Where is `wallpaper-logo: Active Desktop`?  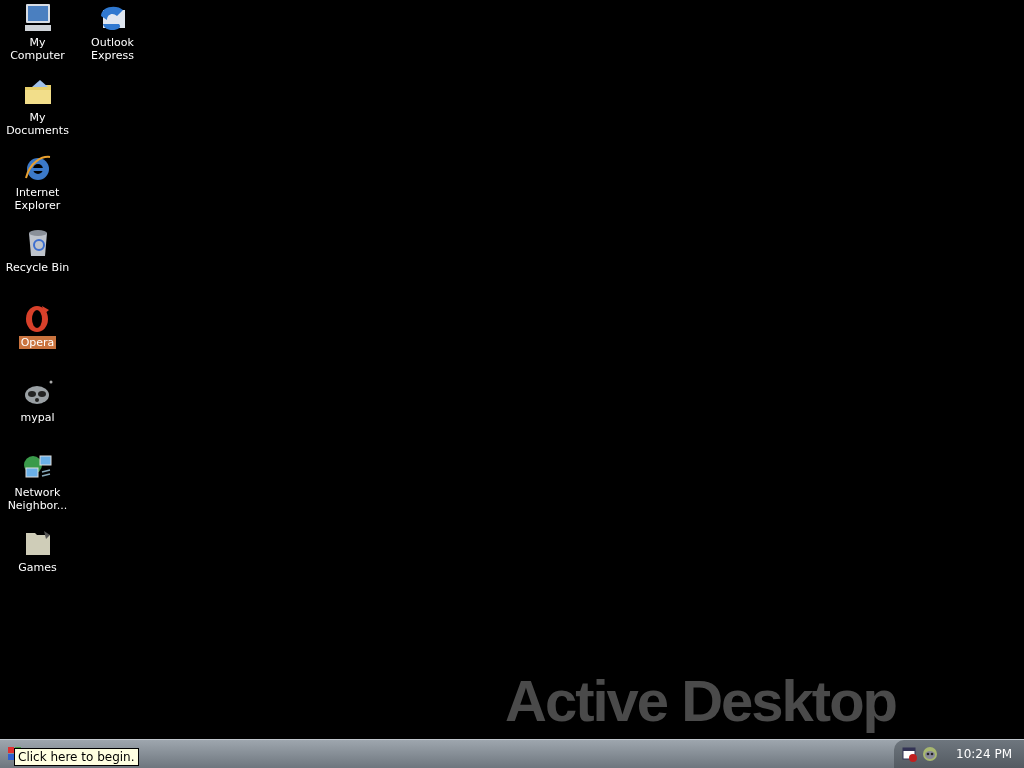 wallpaper-logo: Active Desktop is located at coordinates (701, 700).